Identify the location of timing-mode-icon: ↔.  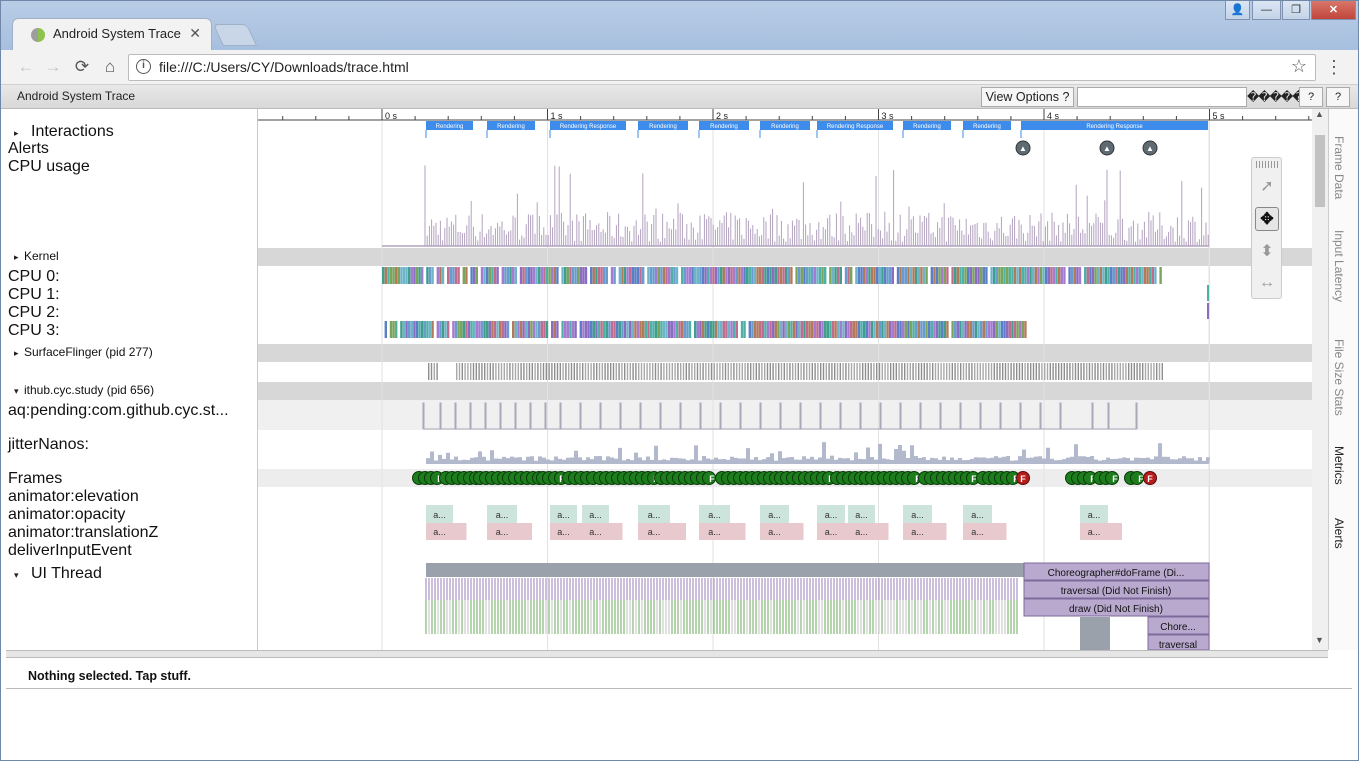
(1267, 283).